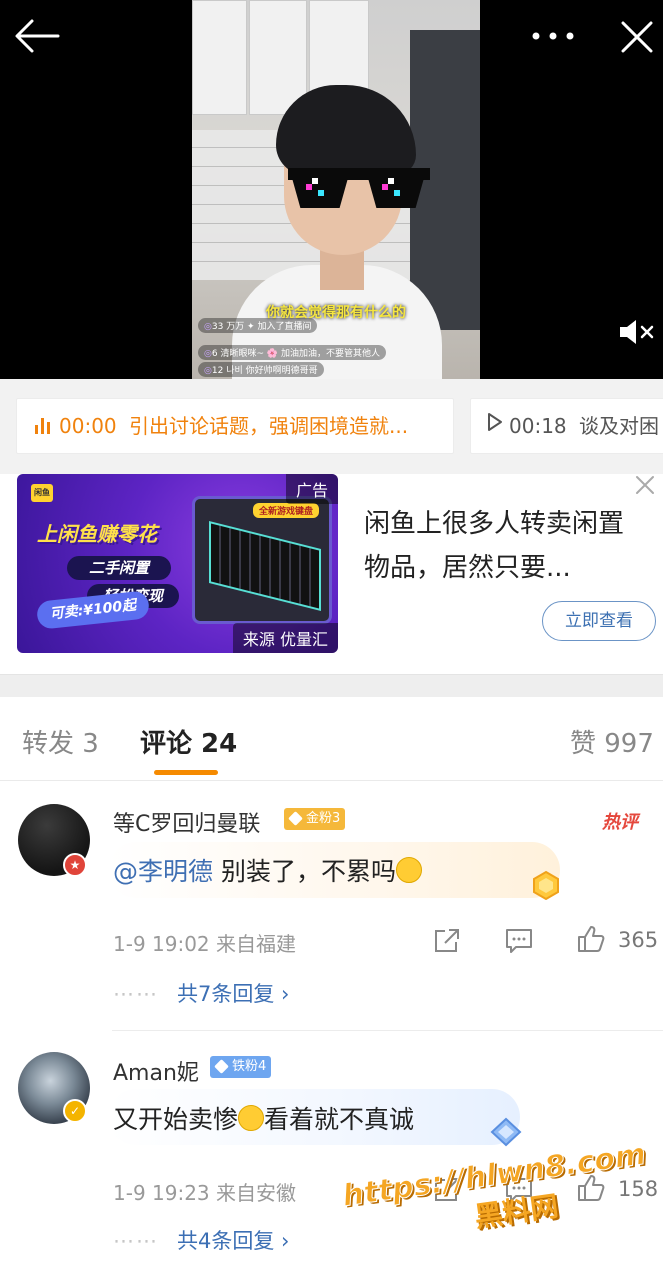 This screenshot has width=663, height=1280. I want to click on mention-link: @李明德, so click(163, 871).